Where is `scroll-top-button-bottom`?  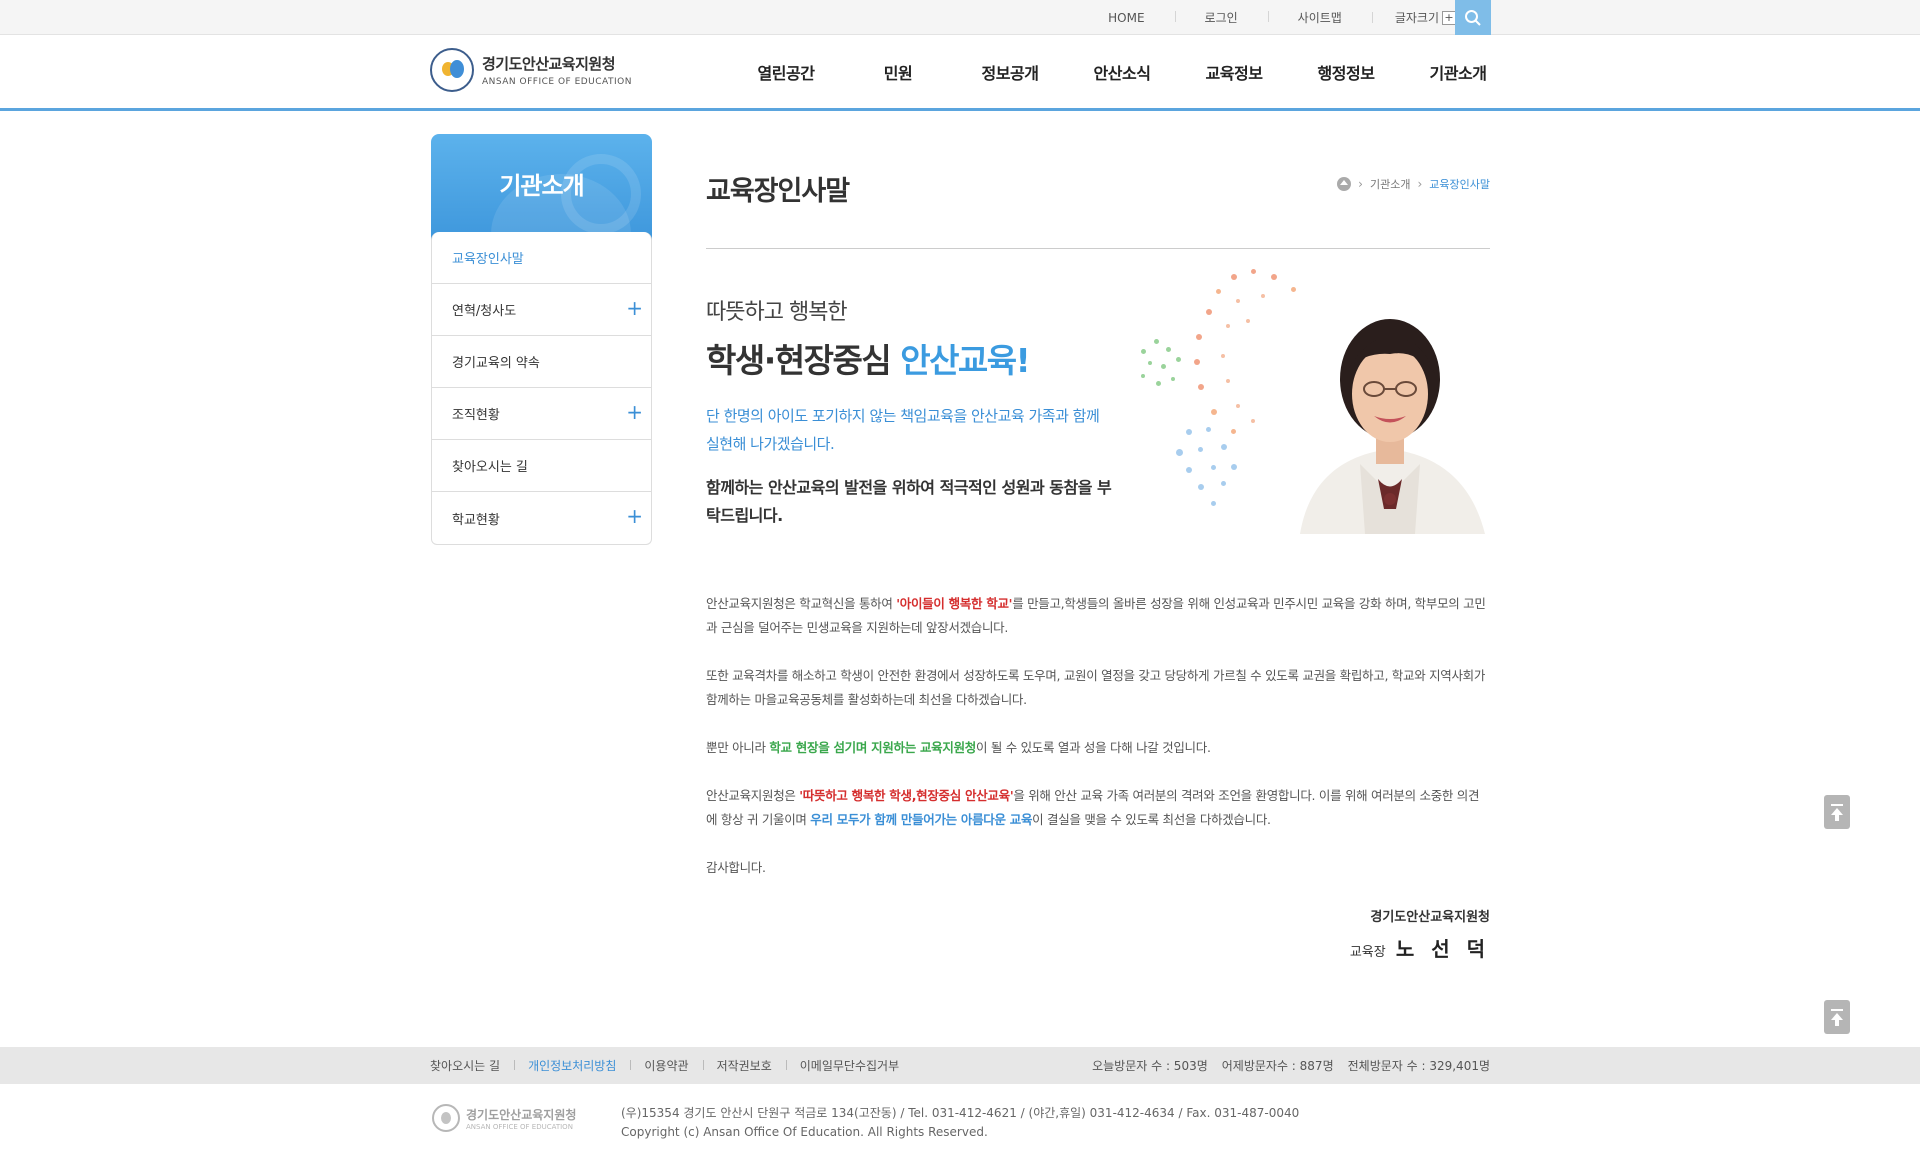
scroll-top-button-bottom is located at coordinates (1837, 1017).